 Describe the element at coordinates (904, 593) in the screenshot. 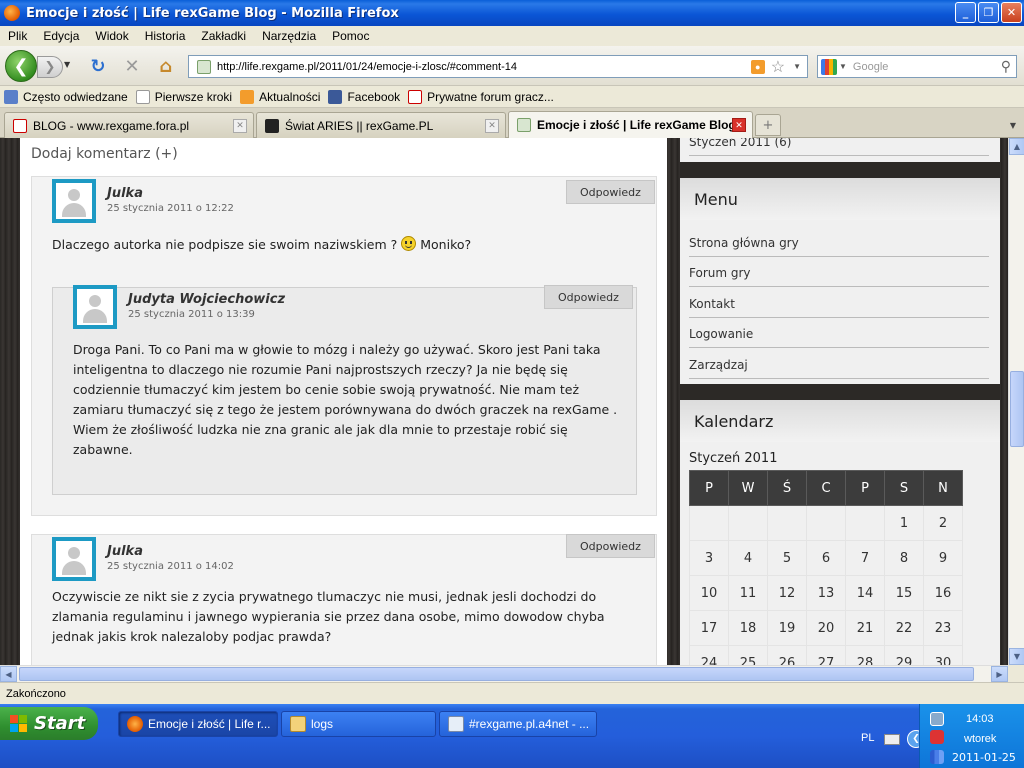

I see `calendar-day: 15` at that location.